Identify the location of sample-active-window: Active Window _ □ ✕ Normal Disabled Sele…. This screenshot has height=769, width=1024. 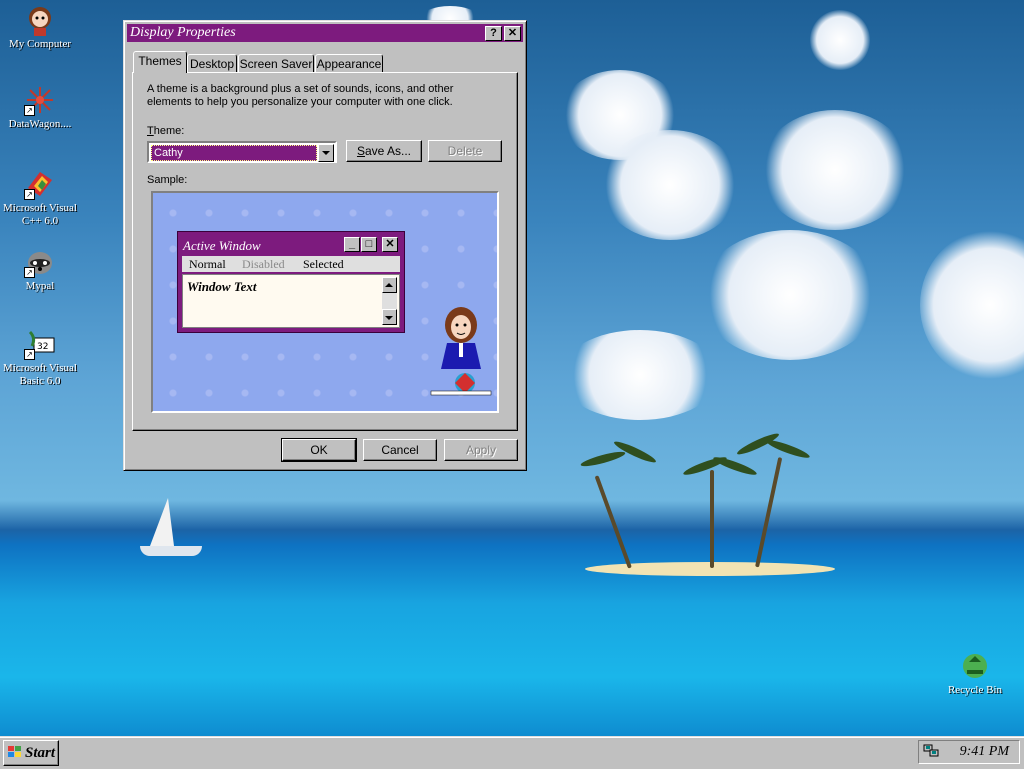
(291, 282).